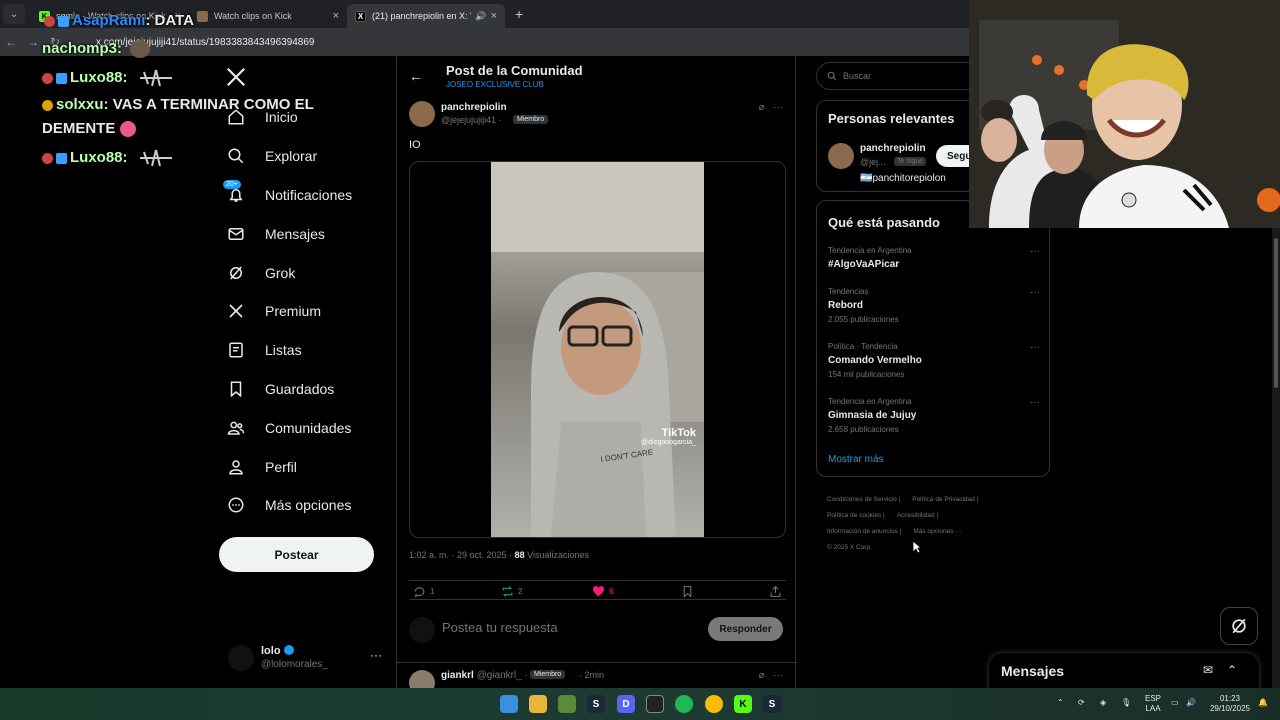 The height and width of the screenshot is (720, 1280). What do you see at coordinates (777, 591) in the screenshot?
I see `share-action` at bounding box center [777, 591].